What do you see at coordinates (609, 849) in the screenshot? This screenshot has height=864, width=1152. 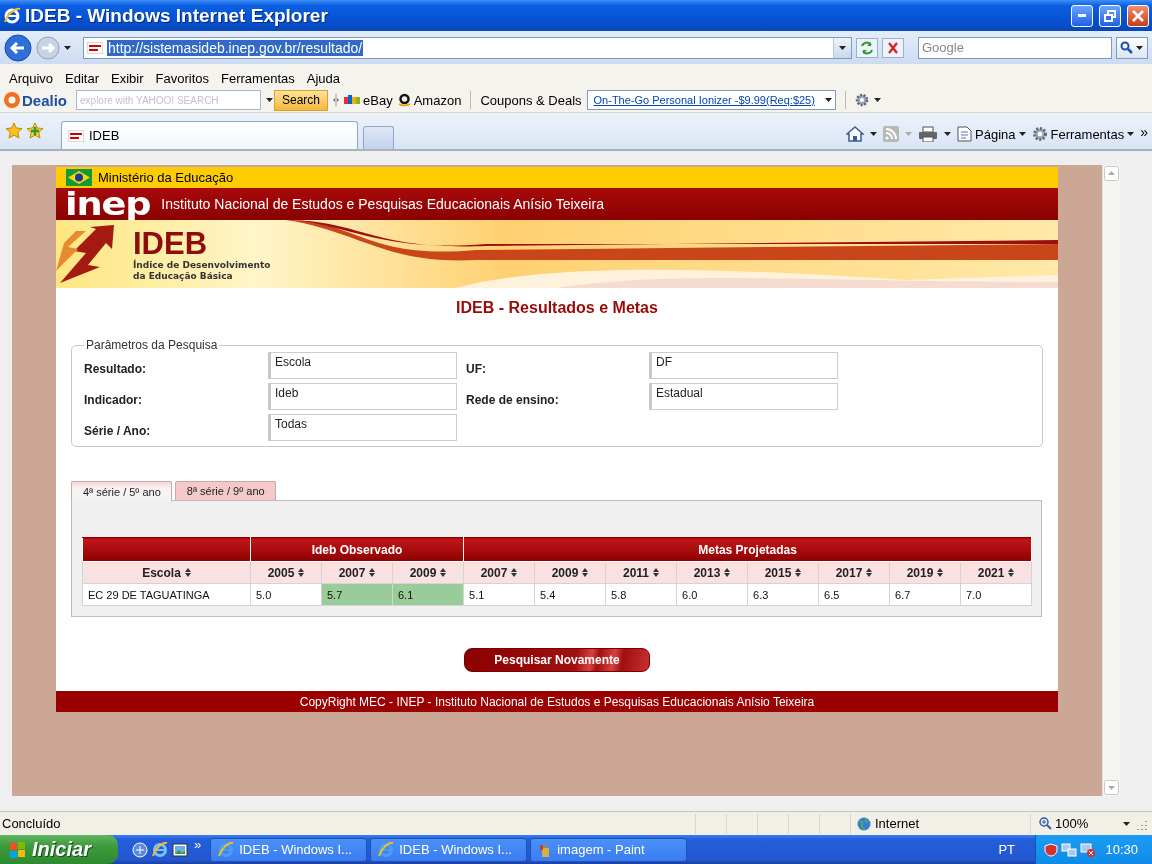 I see `taskbar-button: imagem - Paint` at bounding box center [609, 849].